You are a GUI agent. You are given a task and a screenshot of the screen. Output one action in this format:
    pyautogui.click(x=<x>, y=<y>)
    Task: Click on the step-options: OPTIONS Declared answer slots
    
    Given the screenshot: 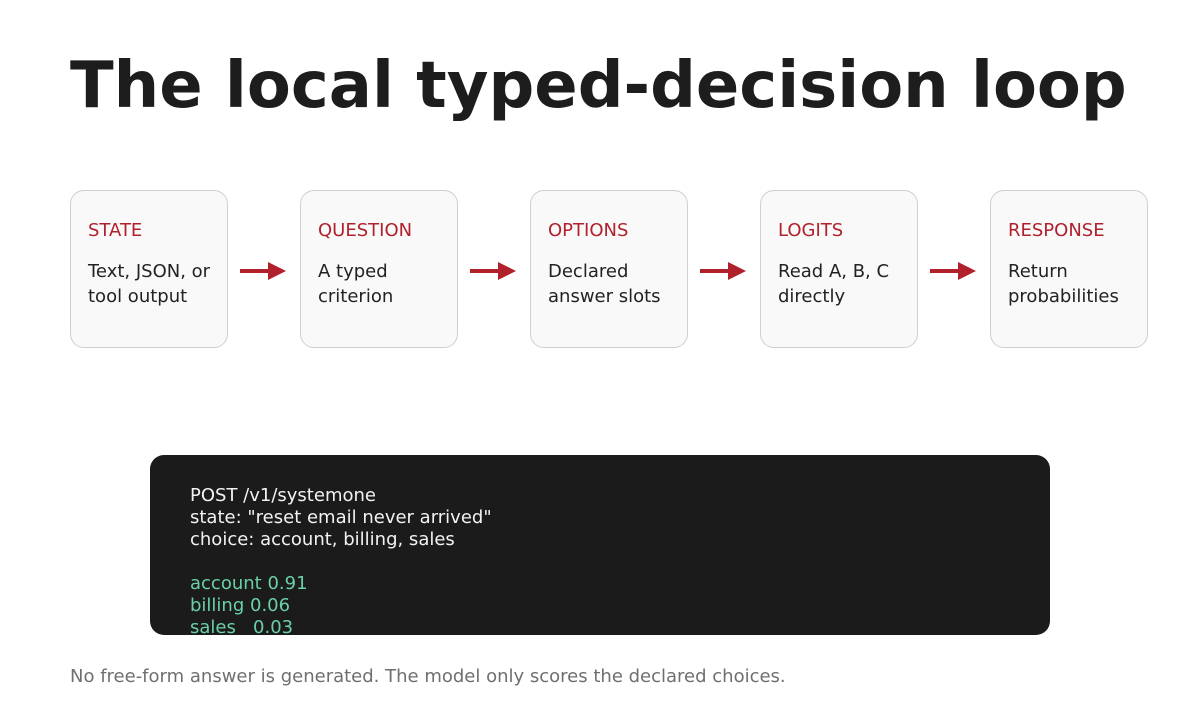 What is the action you would take?
    pyautogui.click(x=609, y=269)
    